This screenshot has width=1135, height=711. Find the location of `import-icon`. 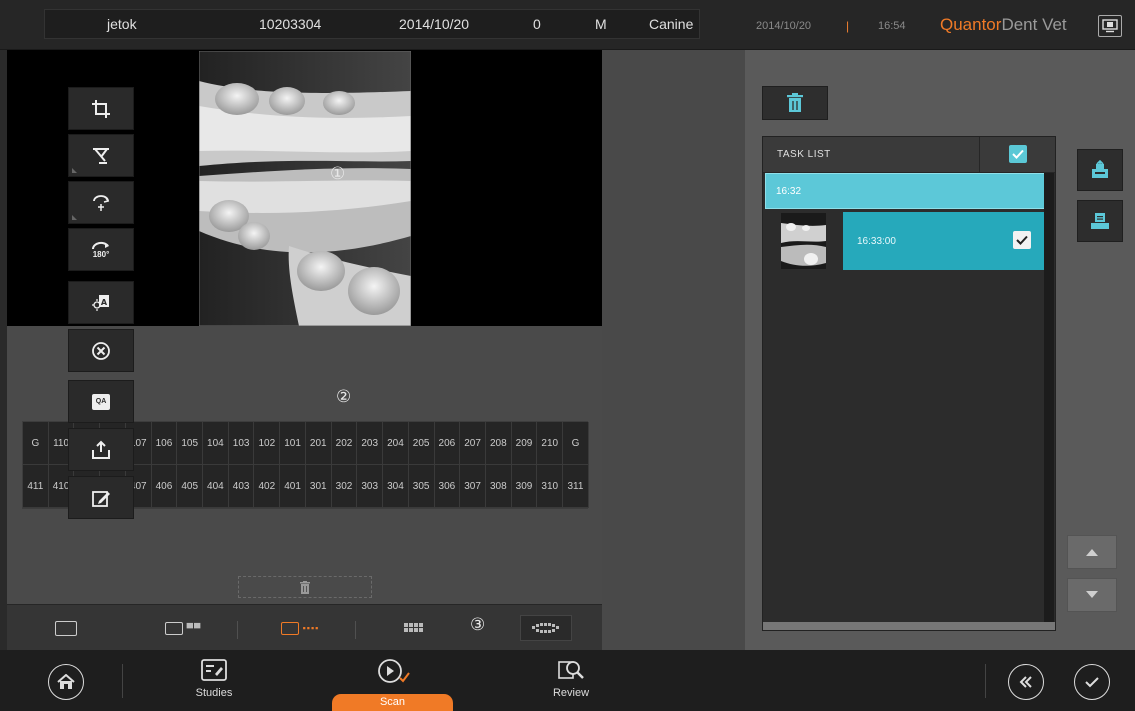

import-icon is located at coordinates (1100, 169).